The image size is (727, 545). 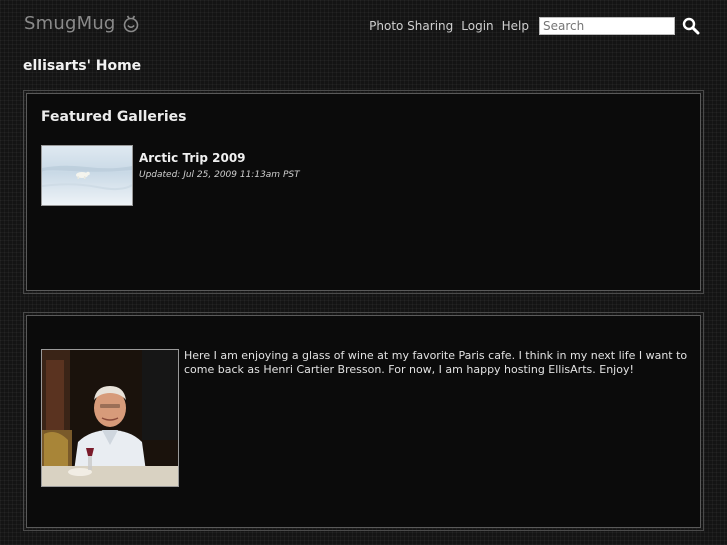 I want to click on nav-photo-sharing: Photo Sharing, so click(x=411, y=26).